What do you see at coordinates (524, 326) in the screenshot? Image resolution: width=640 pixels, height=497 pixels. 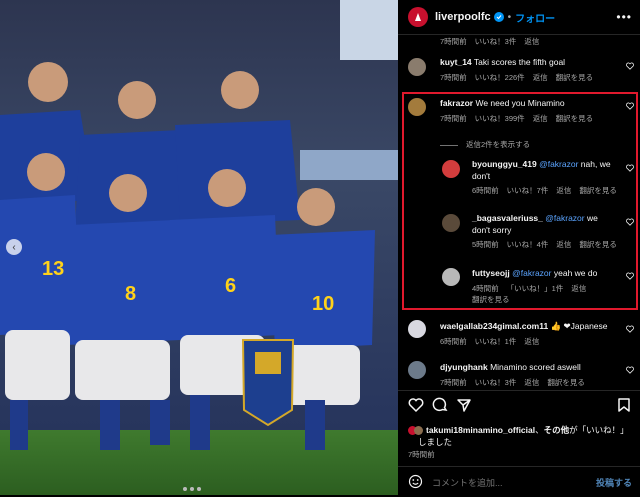 I see `comment-text: waelgallab234gimal.com11 👍 ❤Japanese` at bounding box center [524, 326].